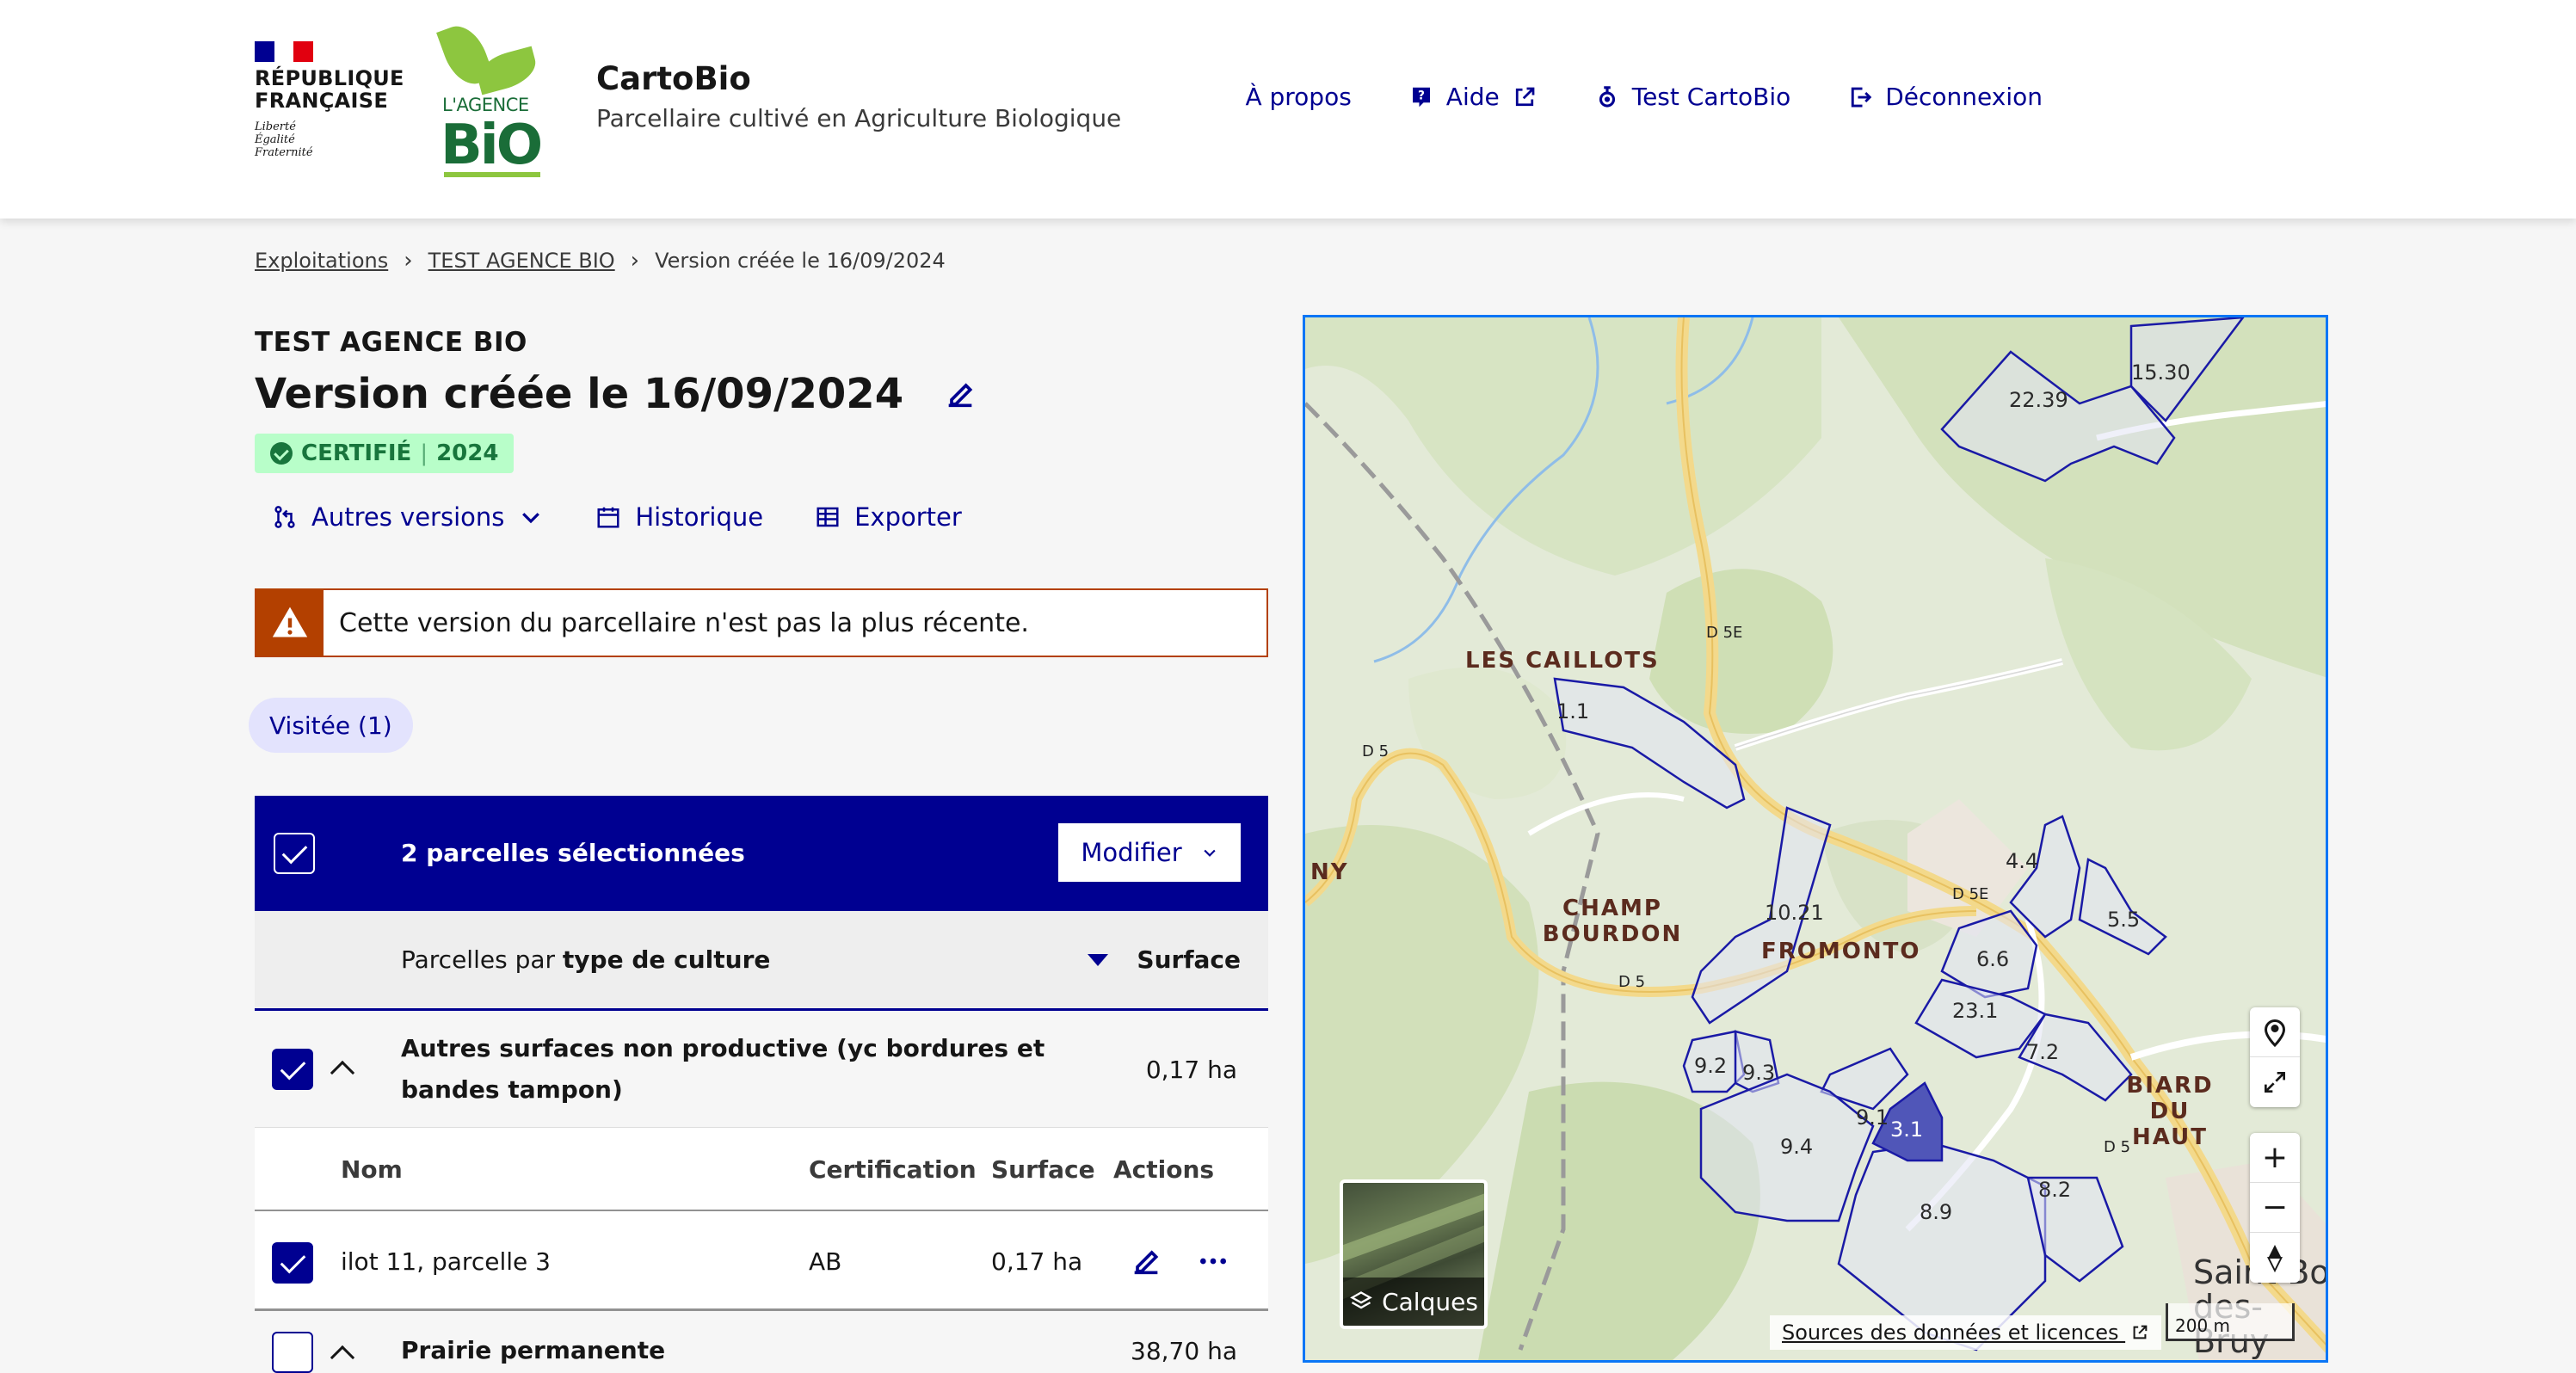 Image resolution: width=2576 pixels, height=1373 pixels. What do you see at coordinates (1210, 853) in the screenshot?
I see `chevron-down-icon` at bounding box center [1210, 853].